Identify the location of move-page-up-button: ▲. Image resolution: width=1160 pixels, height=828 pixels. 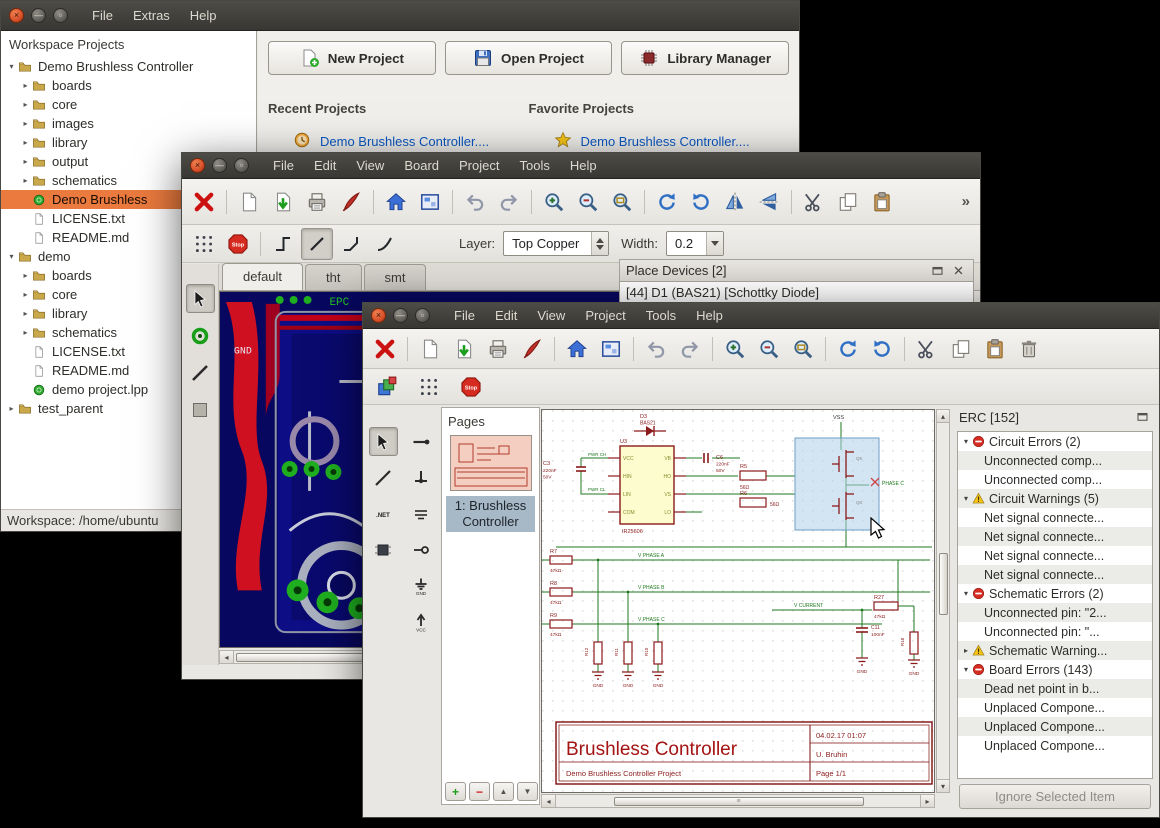
(503, 791).